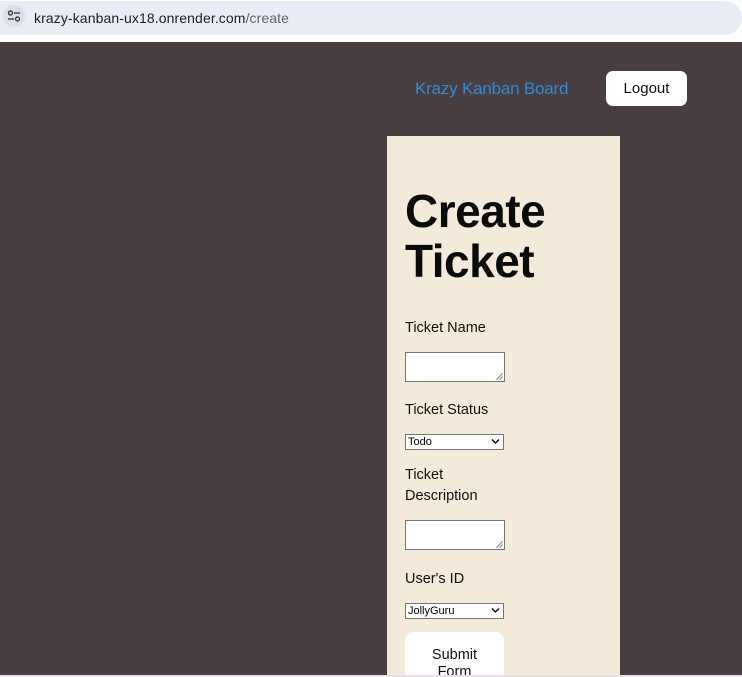 The image size is (742, 677). I want to click on ticket-status-select: Todo, so click(454, 442).